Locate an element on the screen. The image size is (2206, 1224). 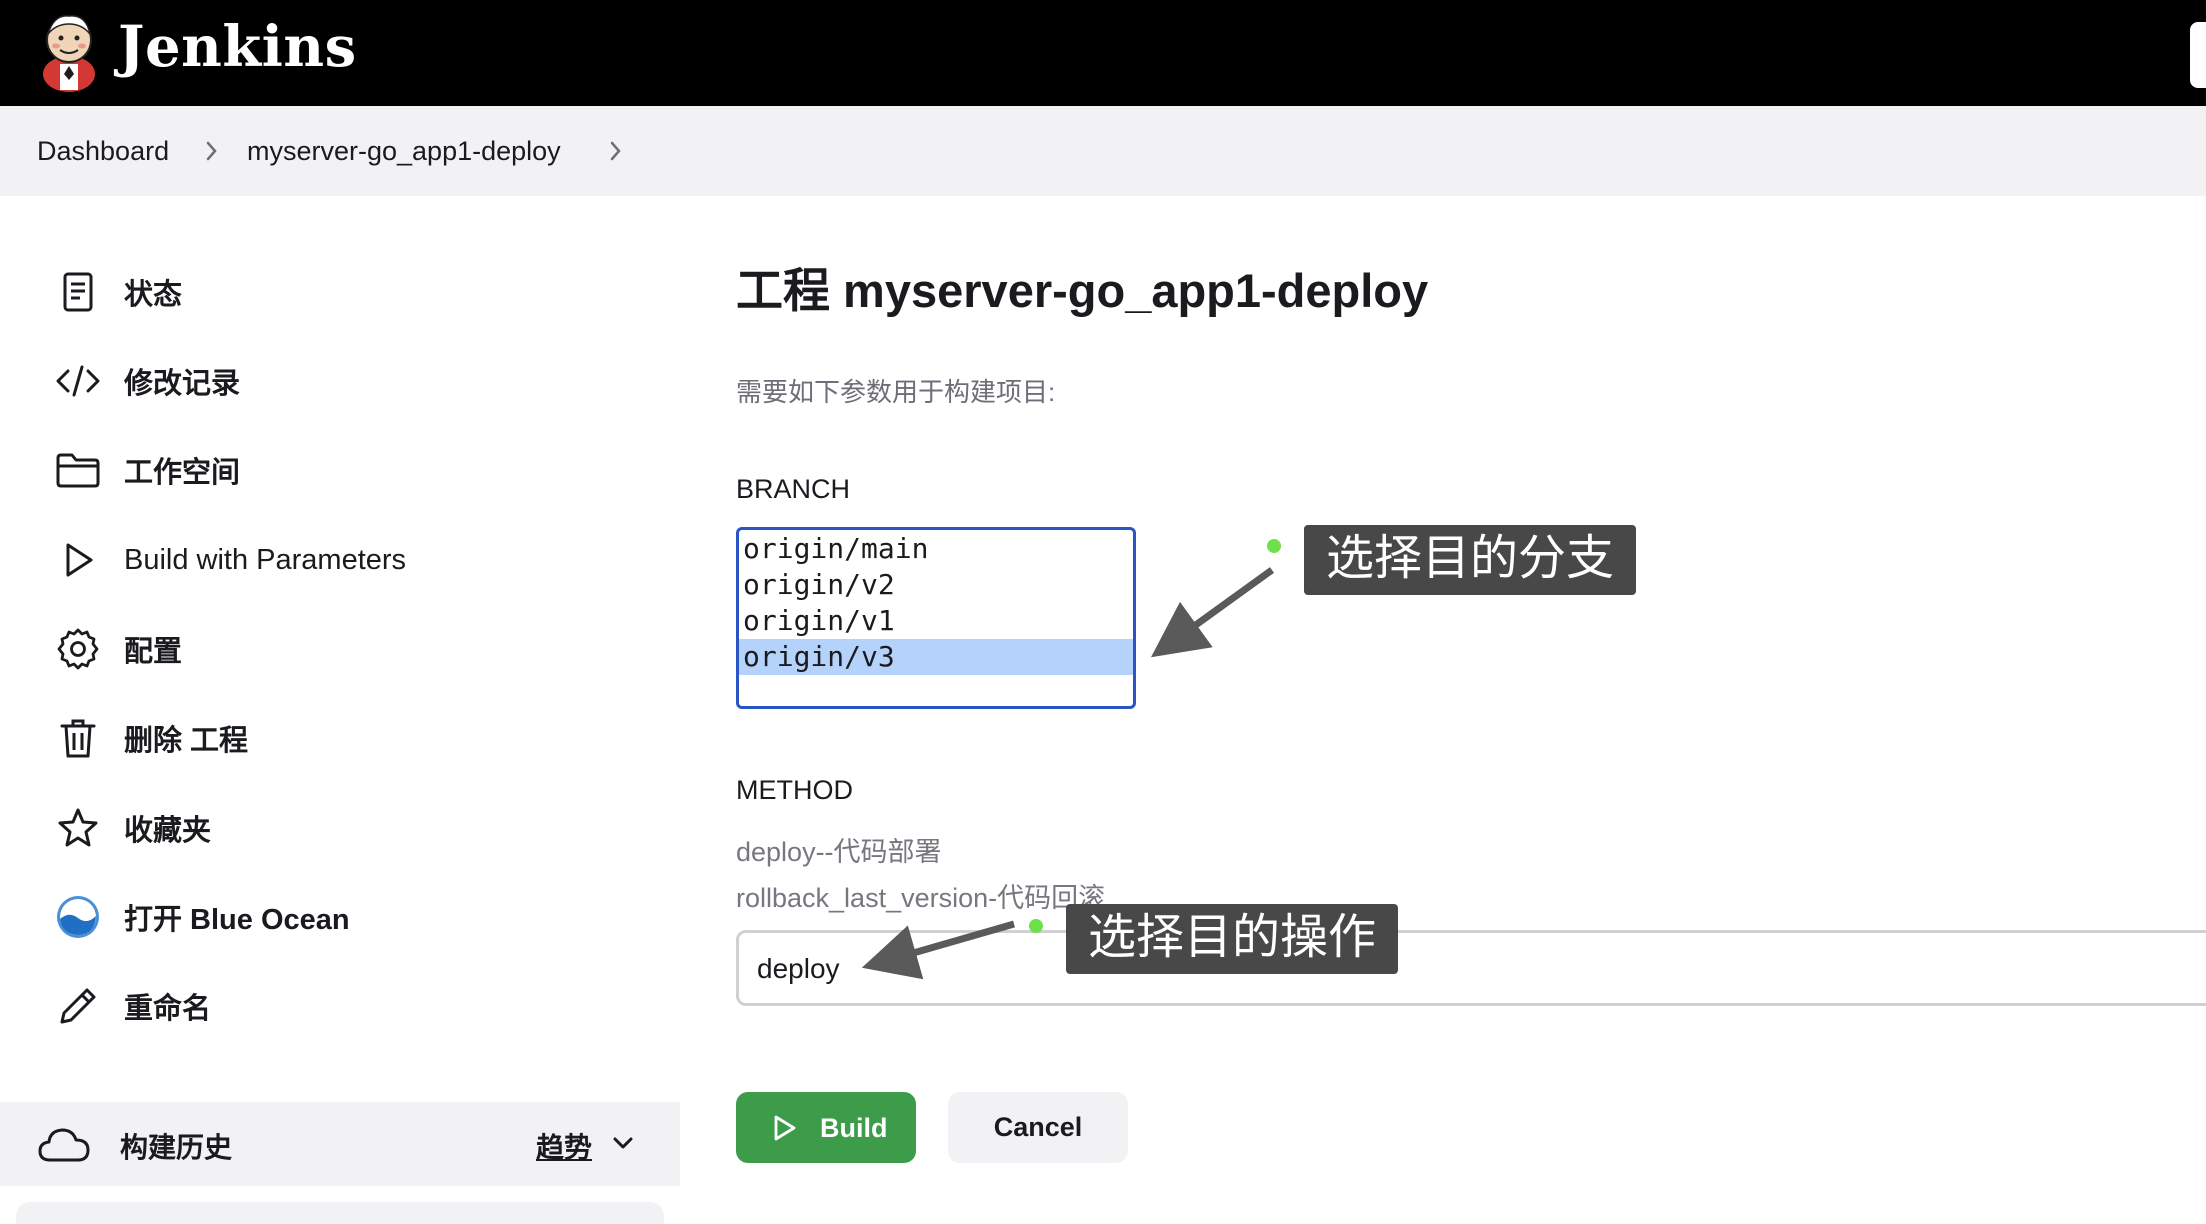
sidebar-item-label: 工作空间 is located at coordinates (182, 473).